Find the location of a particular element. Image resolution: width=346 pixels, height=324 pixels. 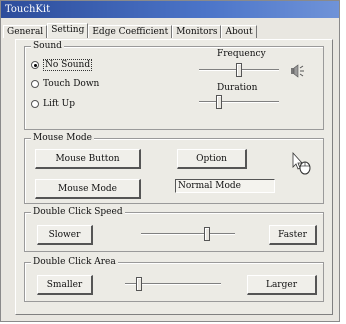

slower-button: Slower is located at coordinates (65, 235).